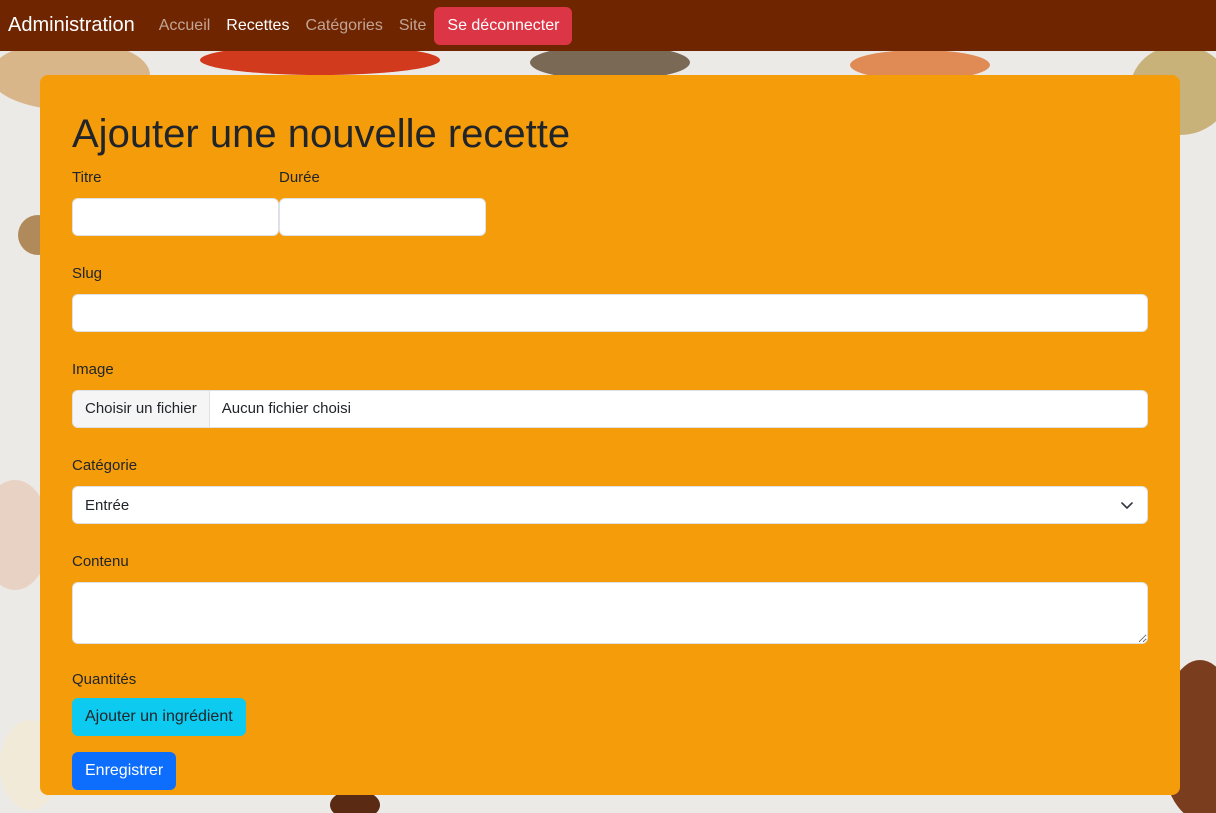 This screenshot has height=813, width=1216. Describe the element at coordinates (257, 26) in the screenshot. I see `nav-link-recettes: Recettes` at that location.